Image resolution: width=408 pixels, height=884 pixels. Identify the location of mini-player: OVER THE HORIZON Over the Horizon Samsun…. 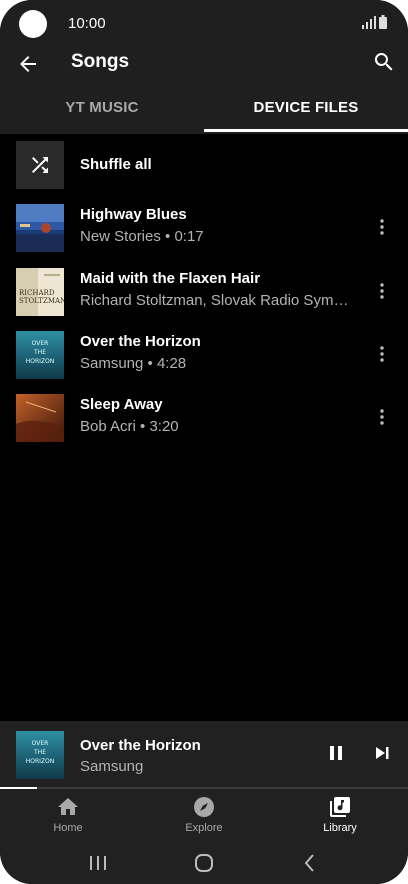
(204, 755).